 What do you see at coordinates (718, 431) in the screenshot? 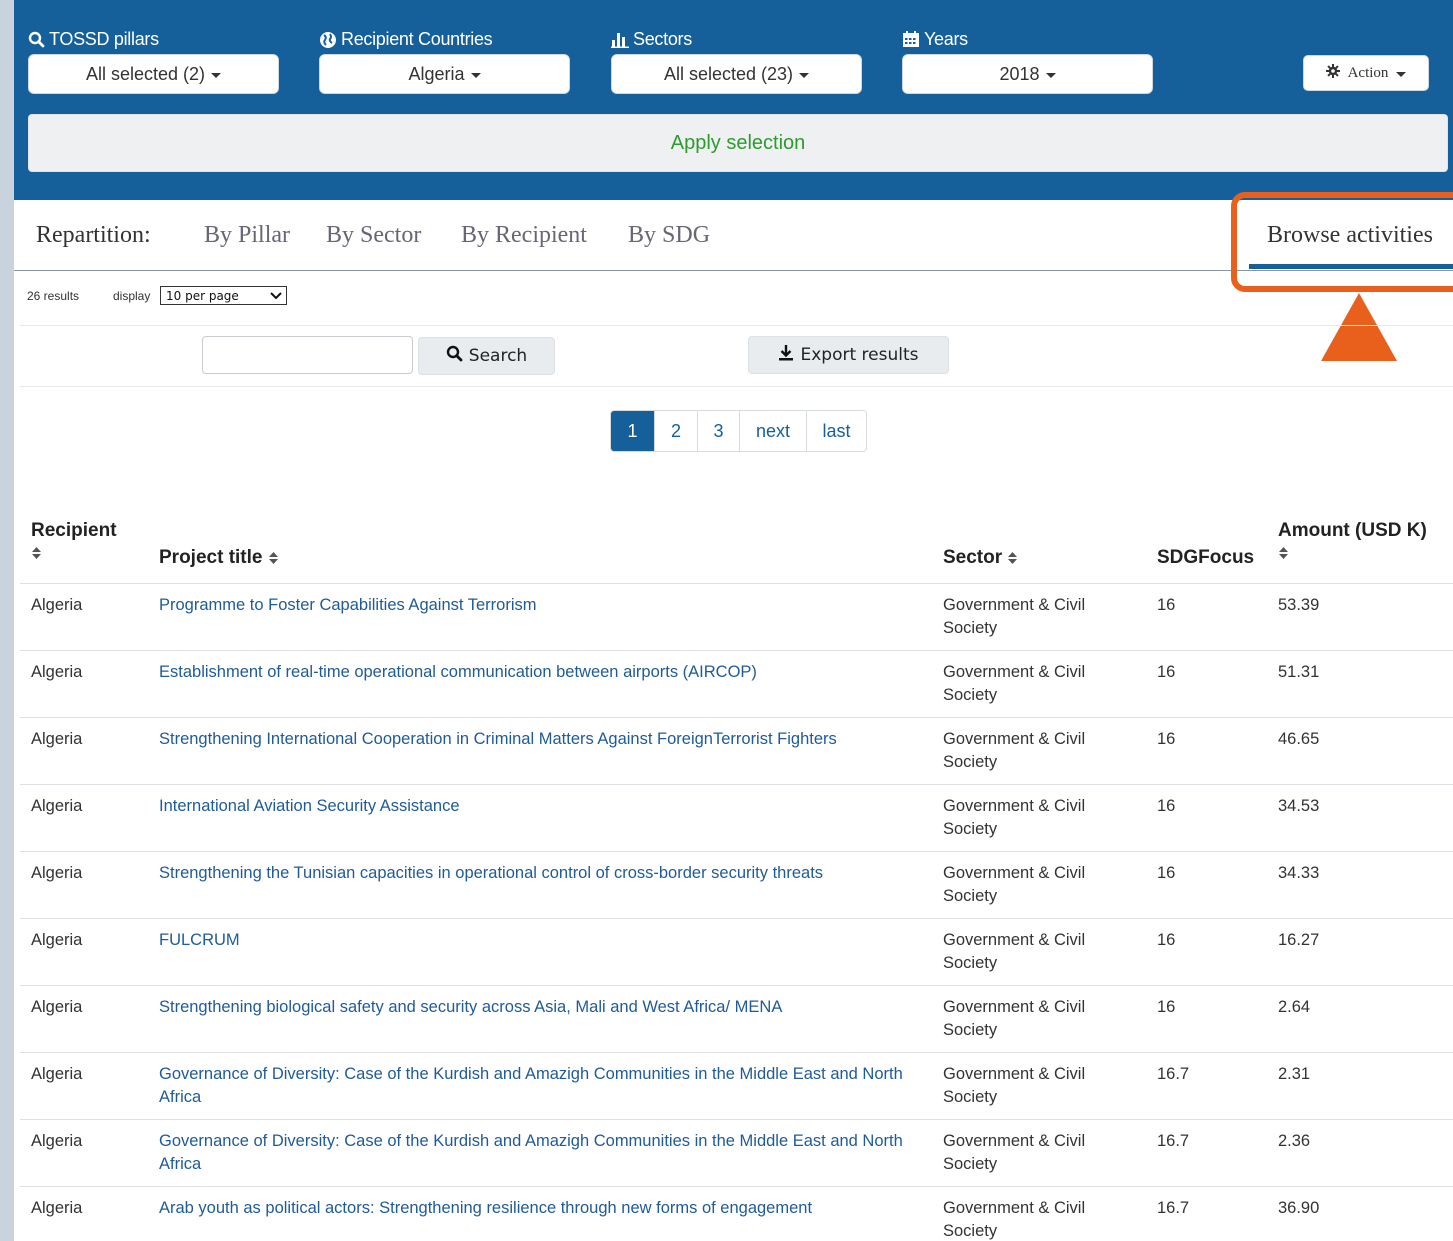
I see `page-link-3: 3` at bounding box center [718, 431].